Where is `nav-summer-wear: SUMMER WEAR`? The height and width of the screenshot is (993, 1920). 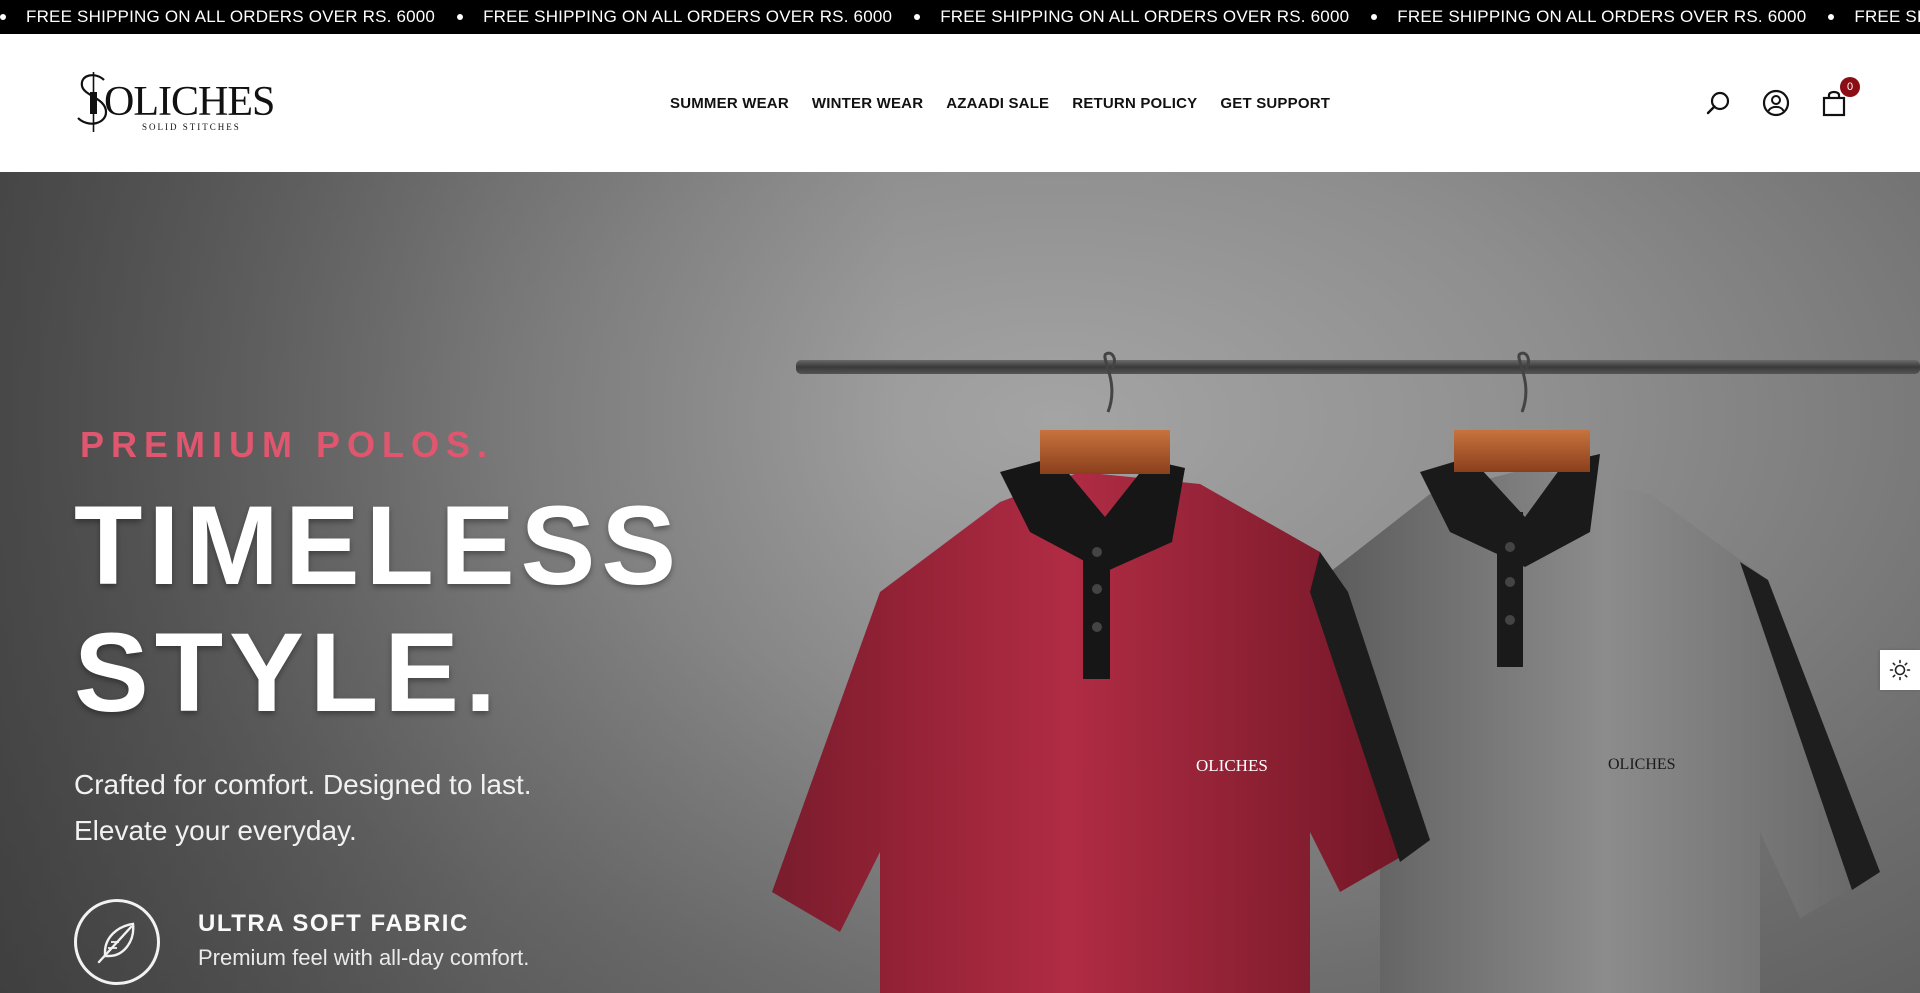
nav-summer-wear: SUMMER WEAR is located at coordinates (729, 103).